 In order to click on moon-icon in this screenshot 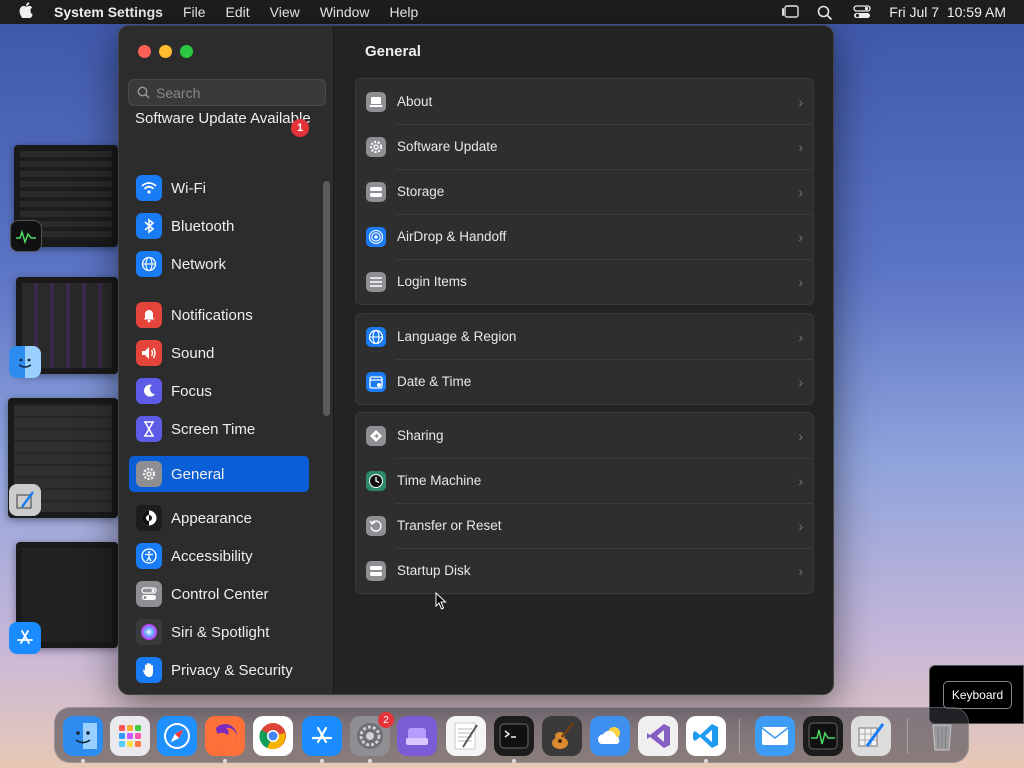, I will do `click(149, 391)`.